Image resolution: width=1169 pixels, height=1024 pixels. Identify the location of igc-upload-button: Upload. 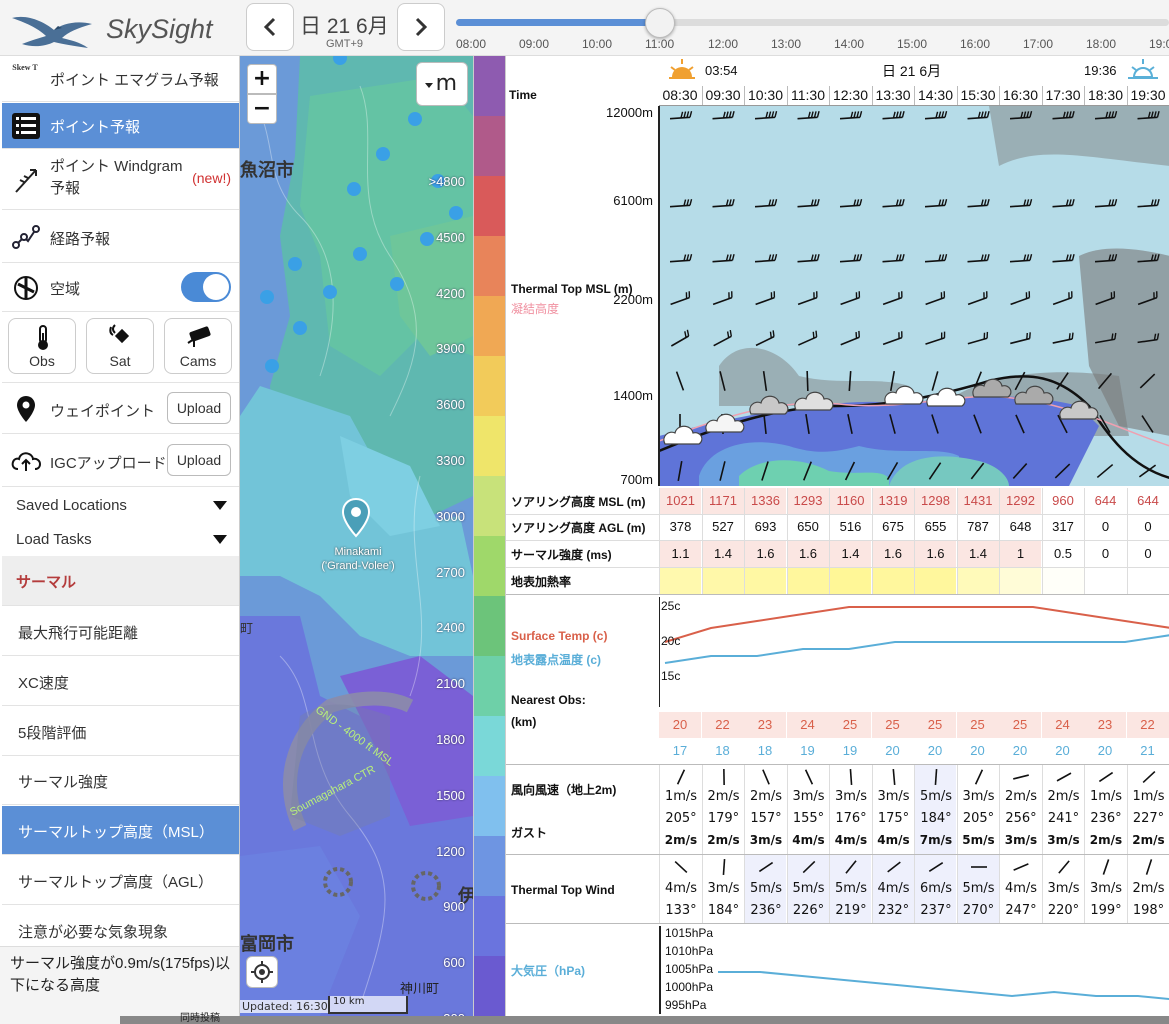
(199, 460).